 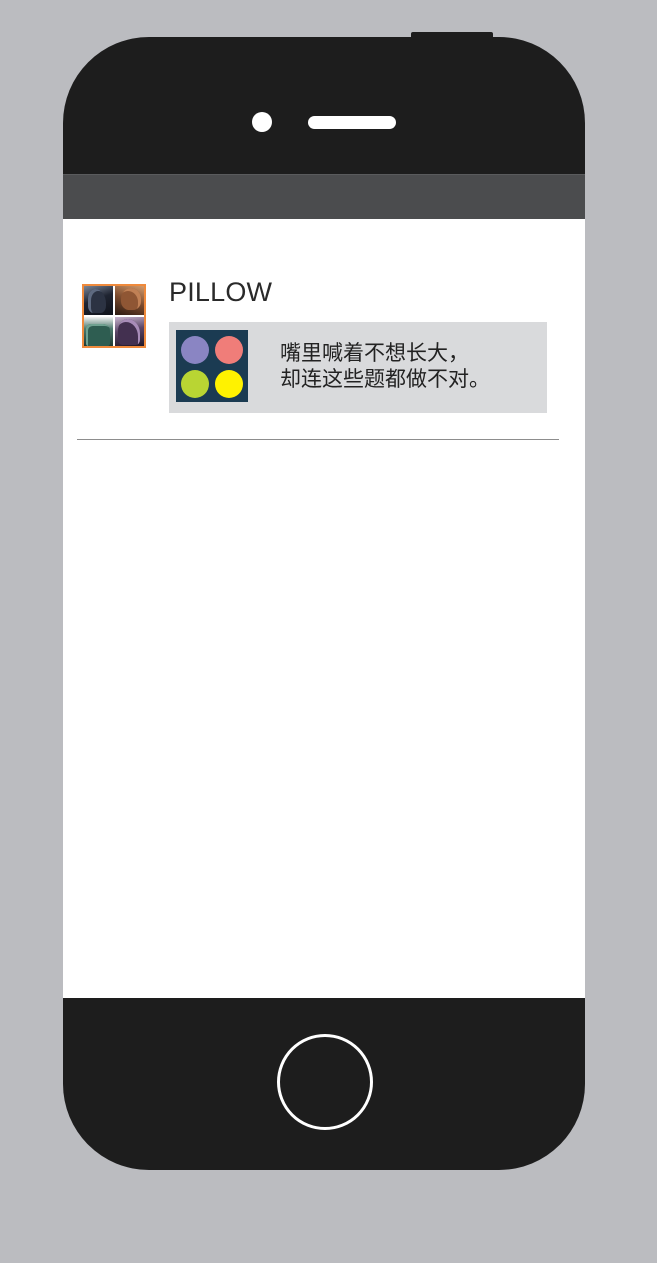 I want to click on shared-link-text-line-1: 嘴里喊着不想长大，, so click(x=374, y=353).